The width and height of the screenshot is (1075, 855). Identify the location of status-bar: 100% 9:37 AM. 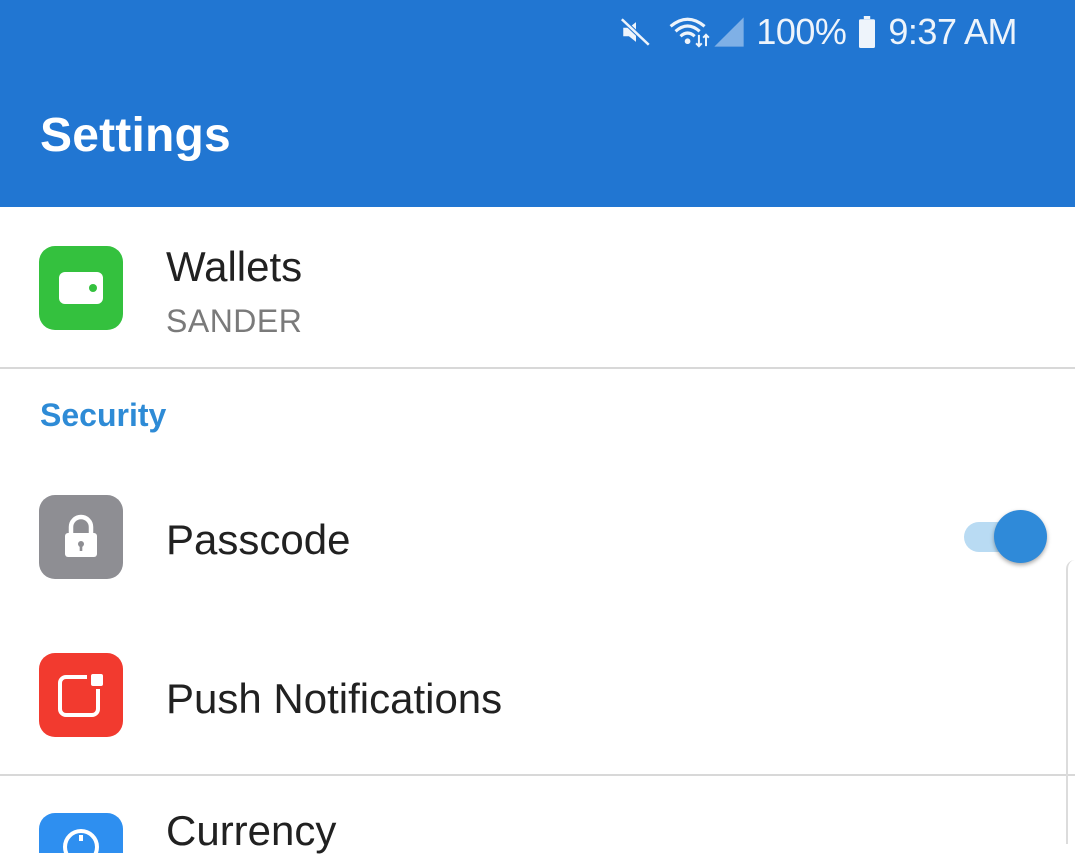
(845, 32).